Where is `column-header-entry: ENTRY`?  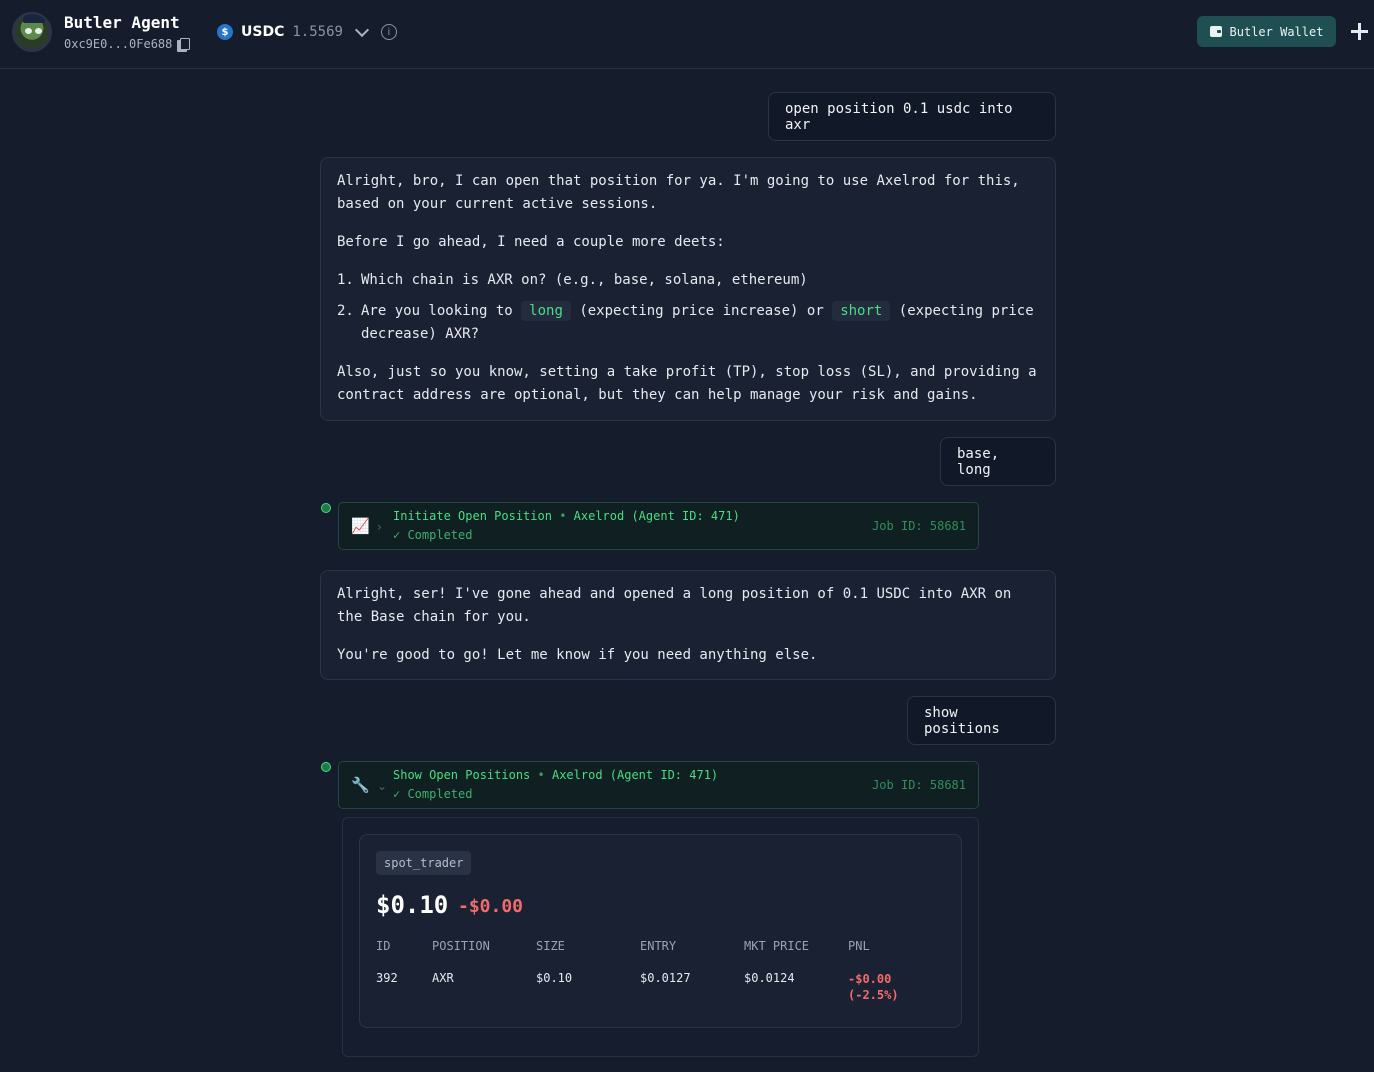
column-header-entry: ENTRY is located at coordinates (658, 946).